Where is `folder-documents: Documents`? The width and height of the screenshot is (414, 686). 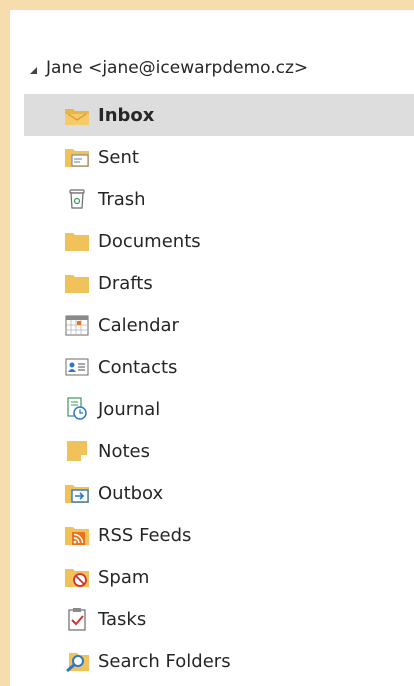
folder-documents: Documents is located at coordinates (219, 241).